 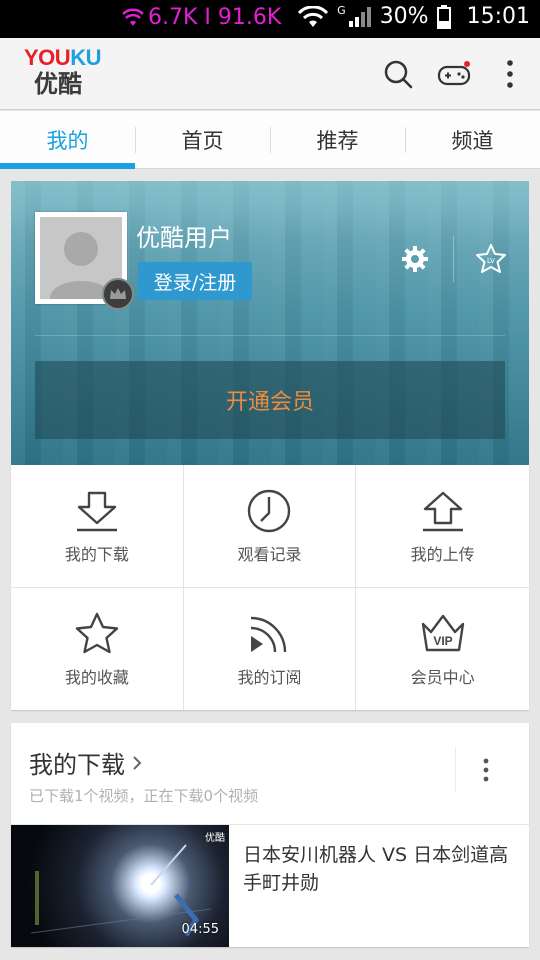 What do you see at coordinates (269, 634) in the screenshot?
I see `subscription-icon` at bounding box center [269, 634].